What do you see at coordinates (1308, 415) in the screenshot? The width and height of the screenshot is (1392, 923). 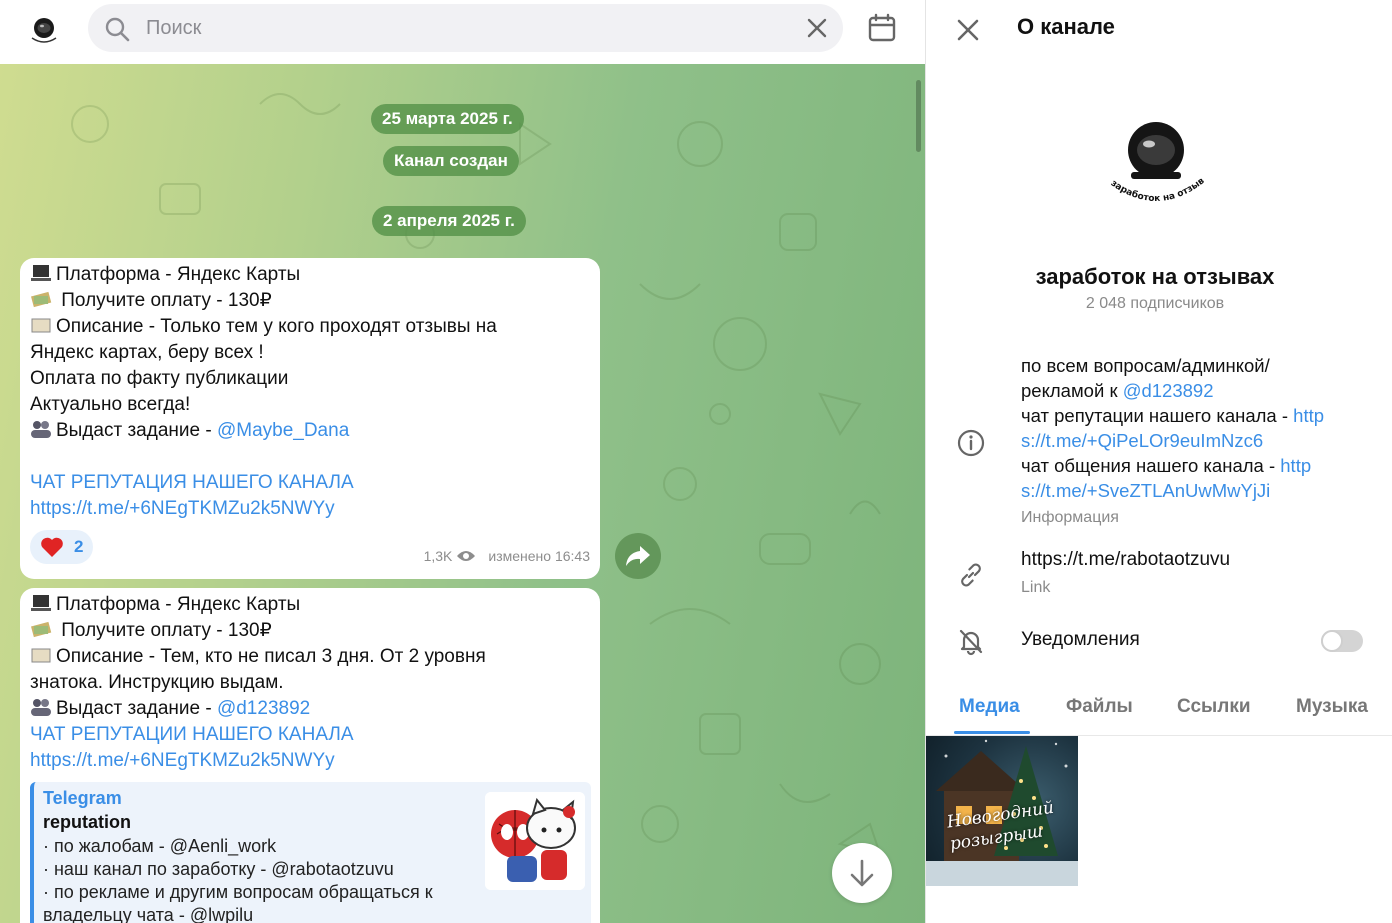 I see `reputation-chat-link: http` at bounding box center [1308, 415].